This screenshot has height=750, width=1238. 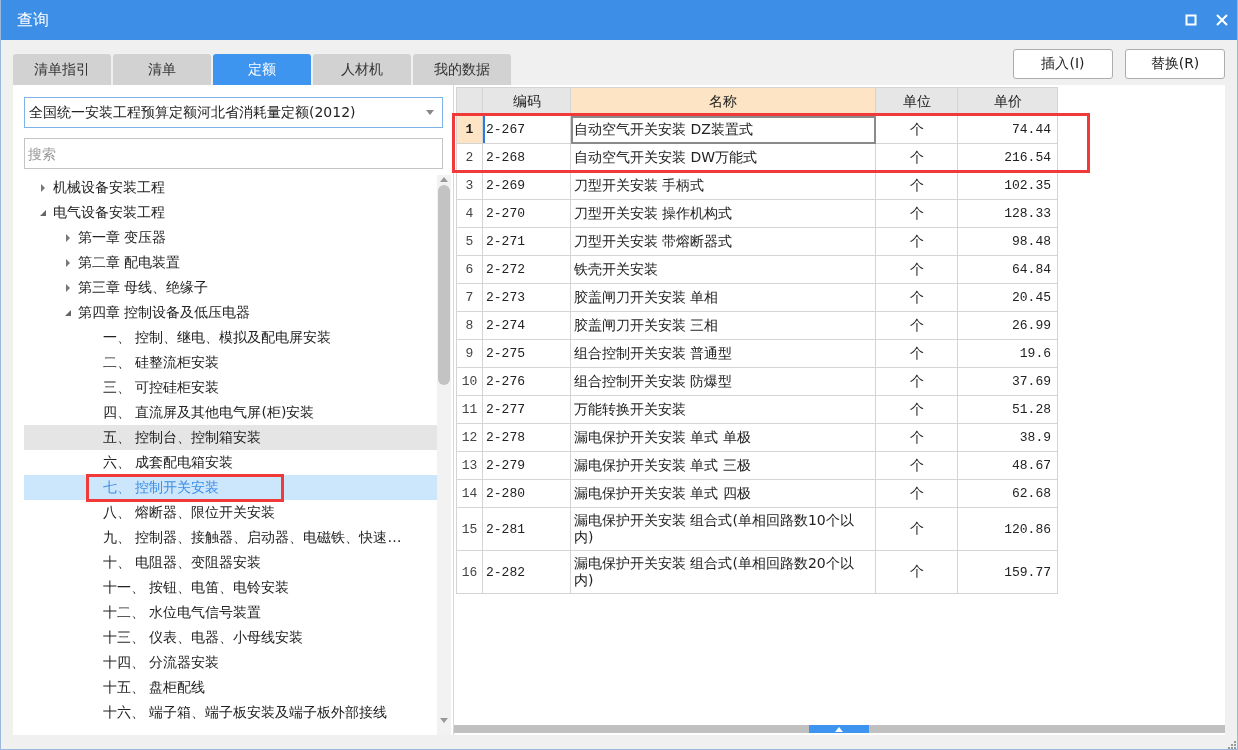 I want to click on tree-item: 五、 控制台、控制箱安装, so click(x=230, y=437).